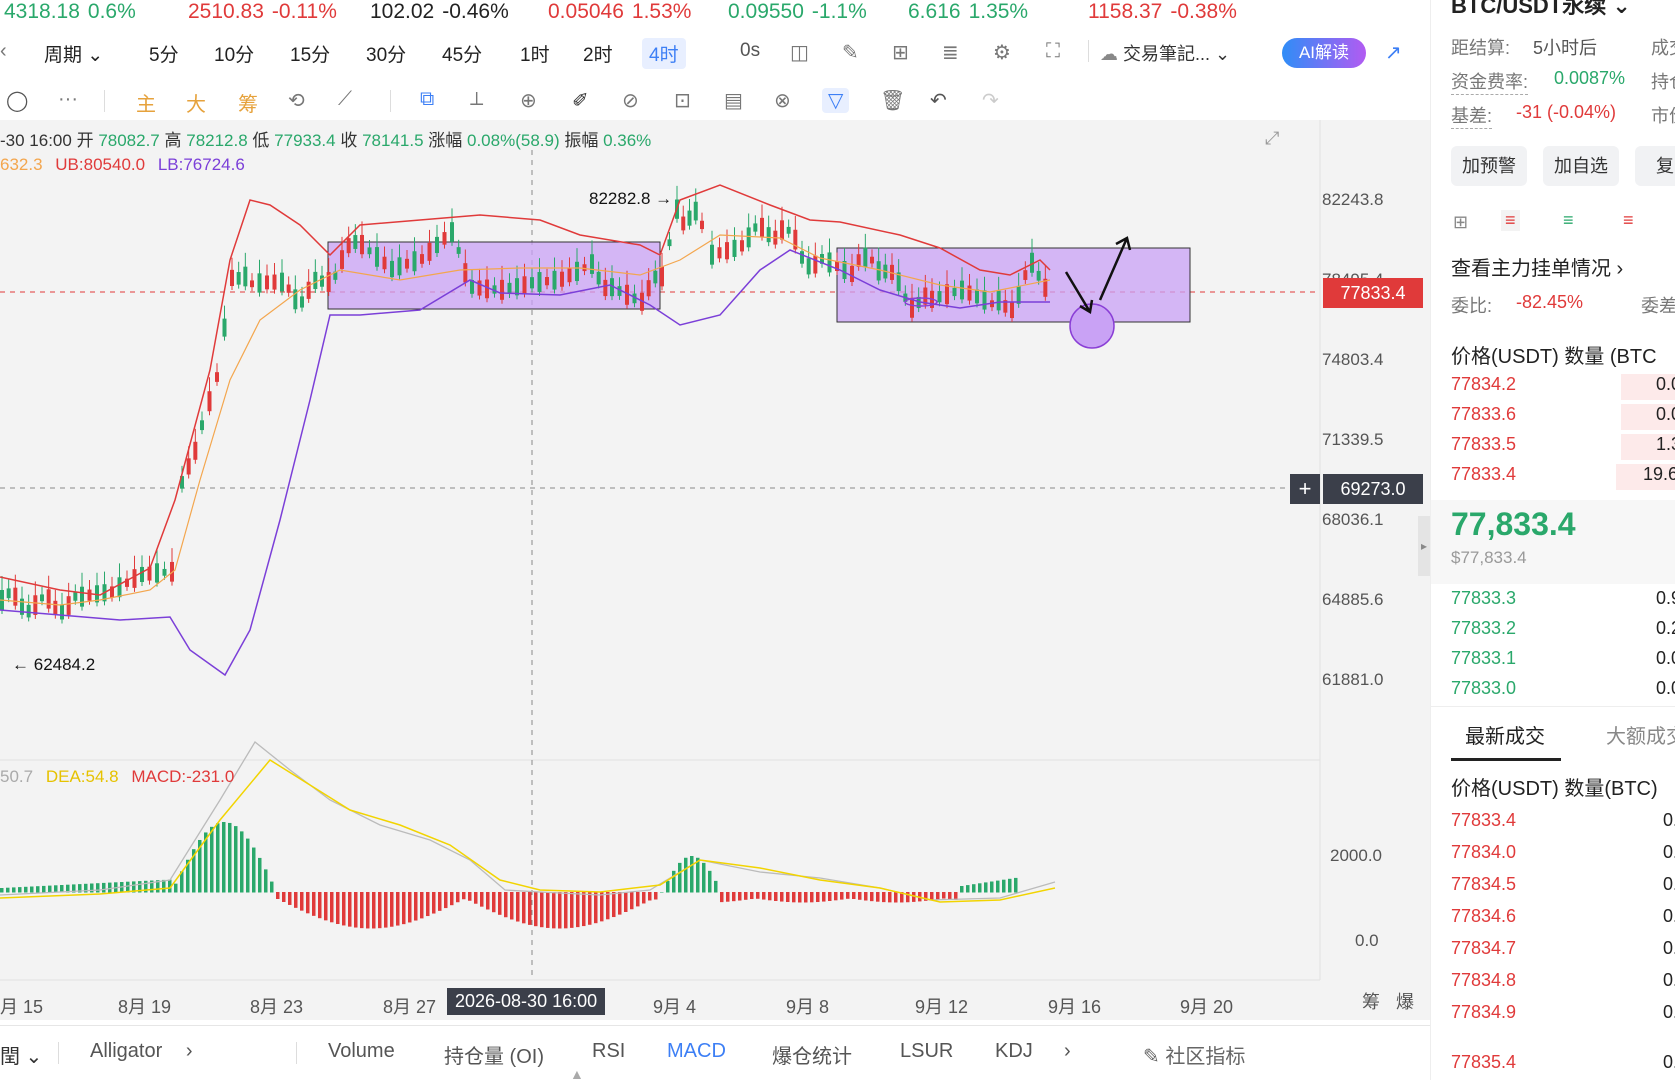 This screenshot has height=1080, width=1675. I want to click on funding-label: 资金费率:, so click(1490, 81).